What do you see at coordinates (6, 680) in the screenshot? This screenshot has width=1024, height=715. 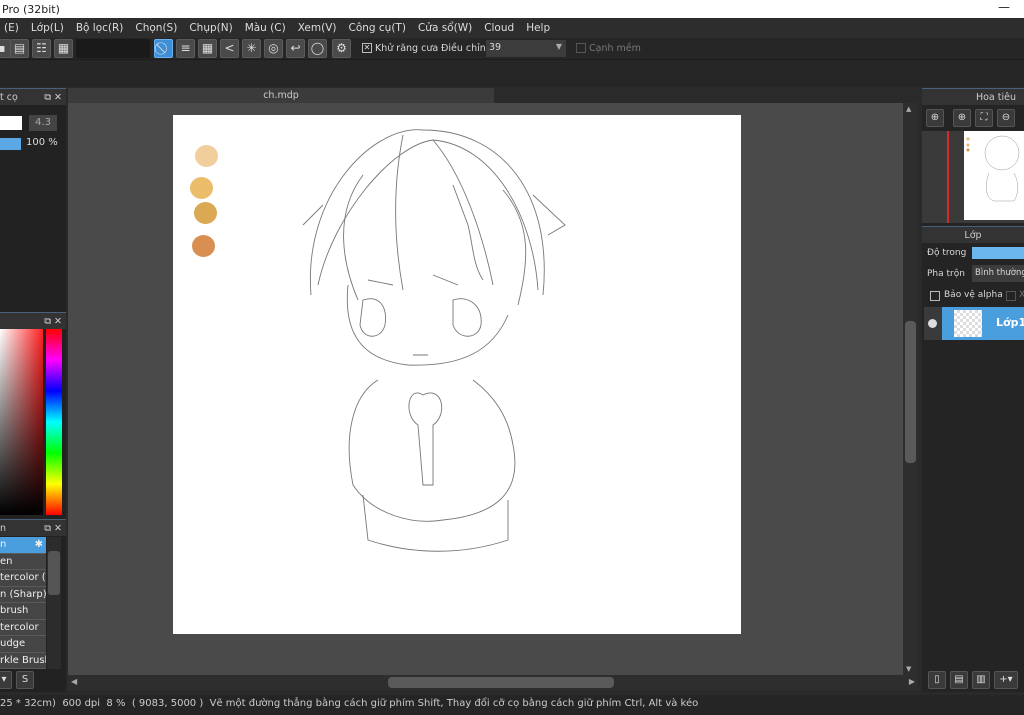 I see `add-brush-button: ▾` at bounding box center [6, 680].